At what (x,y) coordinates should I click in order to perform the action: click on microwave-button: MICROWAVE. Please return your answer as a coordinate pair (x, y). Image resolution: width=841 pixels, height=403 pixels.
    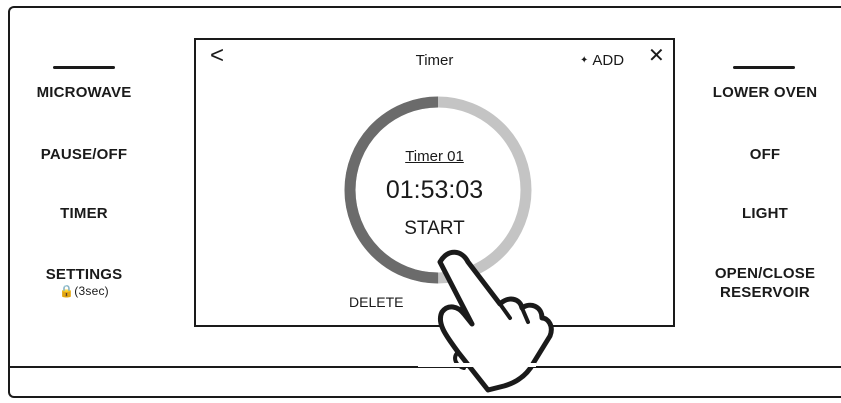
    Looking at the image, I should click on (84, 92).